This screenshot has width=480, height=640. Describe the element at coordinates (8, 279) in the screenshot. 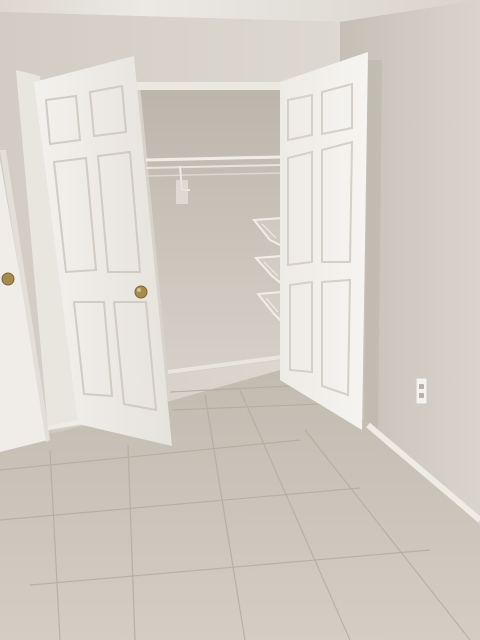

I see `door-knob-left` at that location.